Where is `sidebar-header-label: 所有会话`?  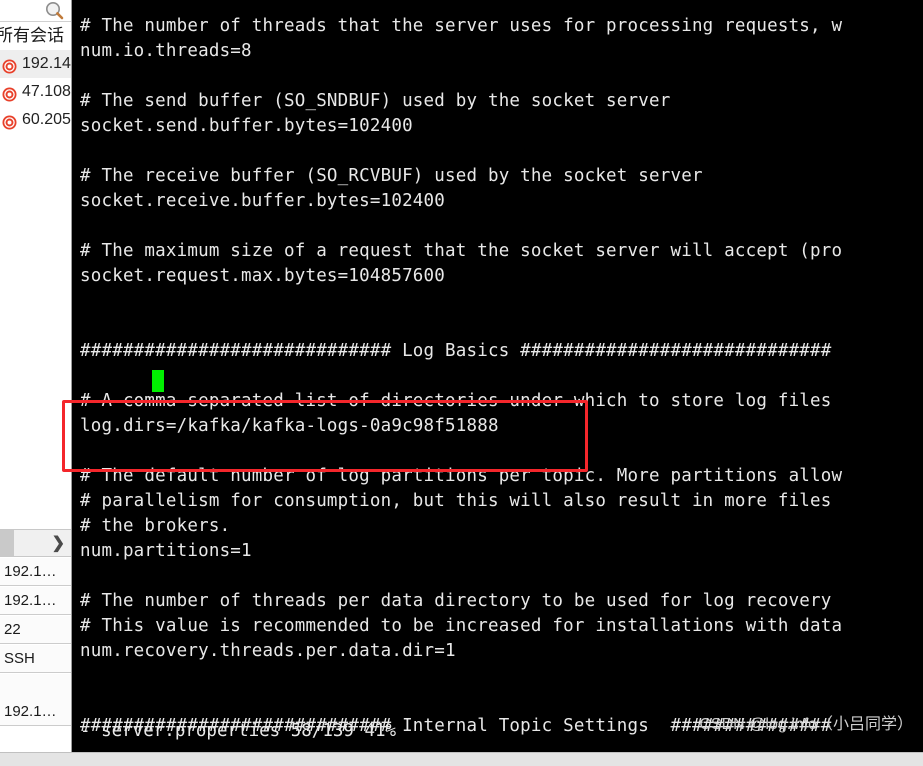
sidebar-header-label: 所有会话 is located at coordinates (32, 35).